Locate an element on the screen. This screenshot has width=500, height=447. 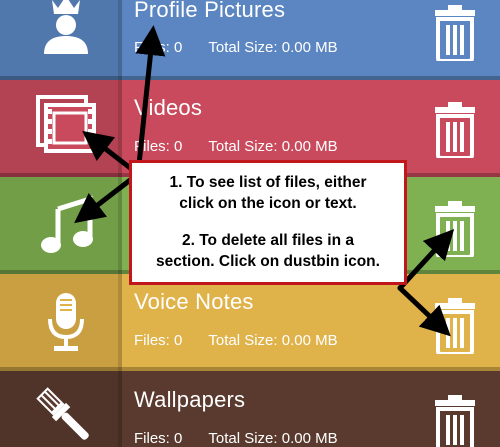
callout-line-4: section. Click on dustbin icon. is located at coordinates (268, 261).